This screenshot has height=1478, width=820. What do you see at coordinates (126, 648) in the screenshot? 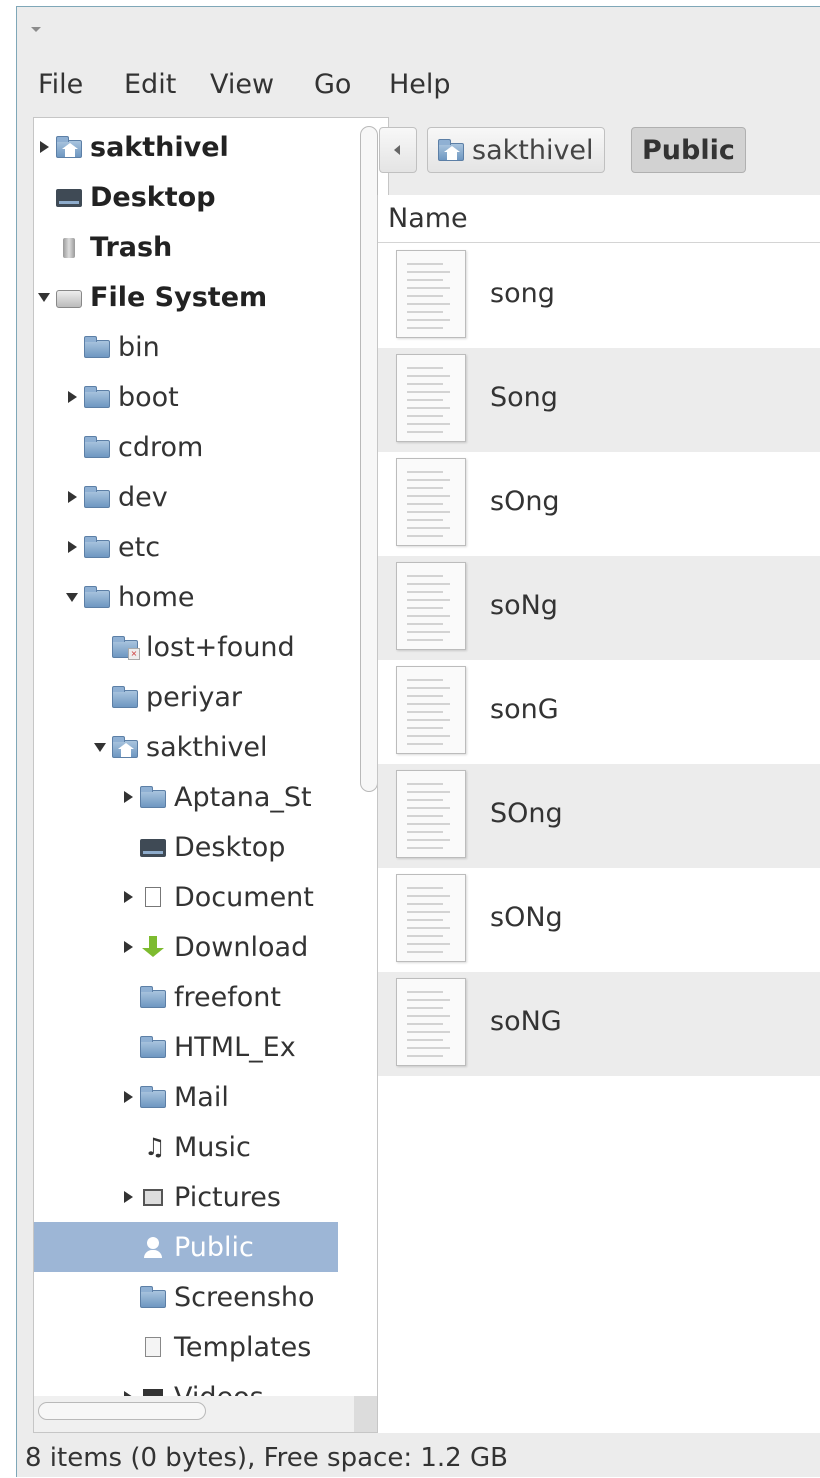
I see `lost-found-icon: ×` at bounding box center [126, 648].